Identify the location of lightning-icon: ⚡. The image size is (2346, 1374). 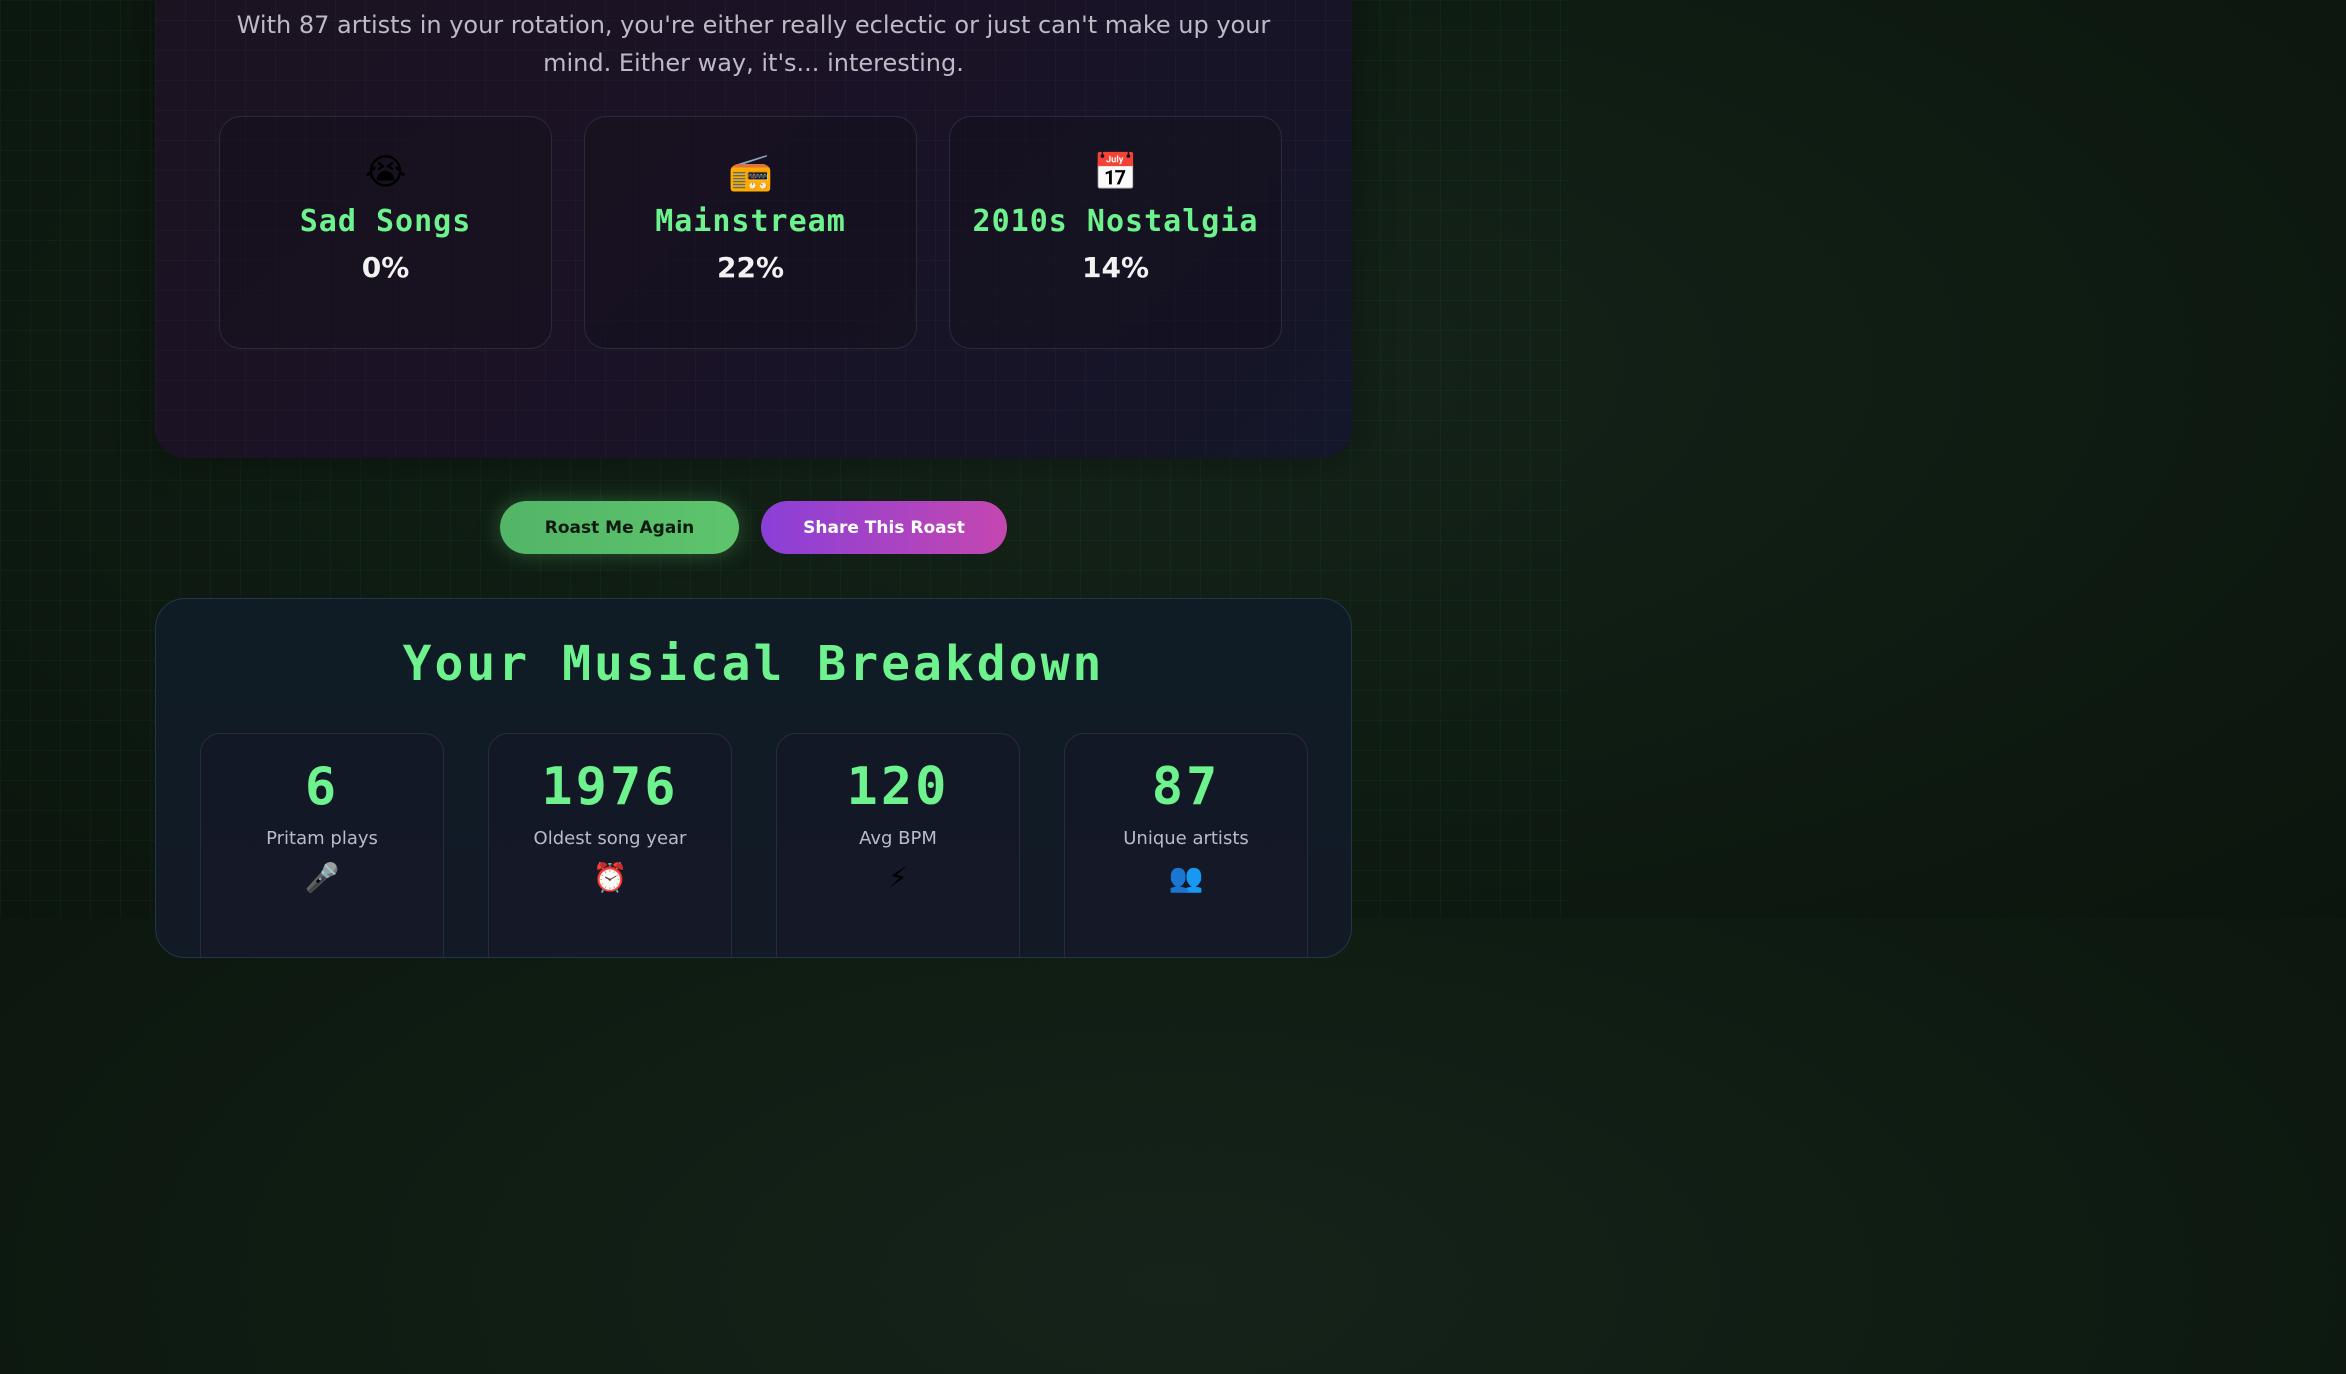
(898, 877).